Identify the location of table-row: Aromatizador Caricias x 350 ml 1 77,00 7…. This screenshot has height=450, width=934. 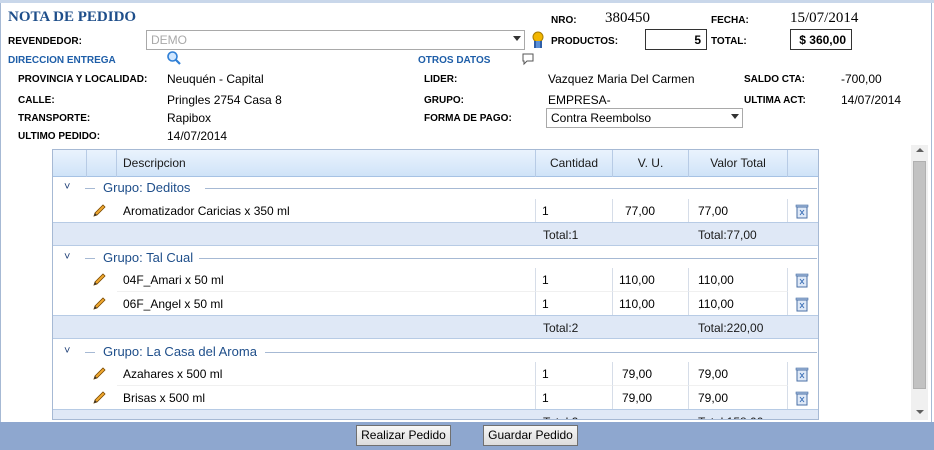
(435, 211).